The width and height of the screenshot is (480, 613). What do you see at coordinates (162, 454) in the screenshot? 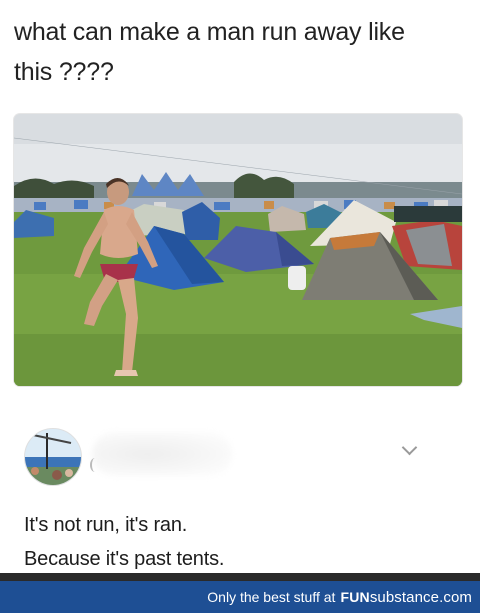
I see `blurred-username` at bounding box center [162, 454].